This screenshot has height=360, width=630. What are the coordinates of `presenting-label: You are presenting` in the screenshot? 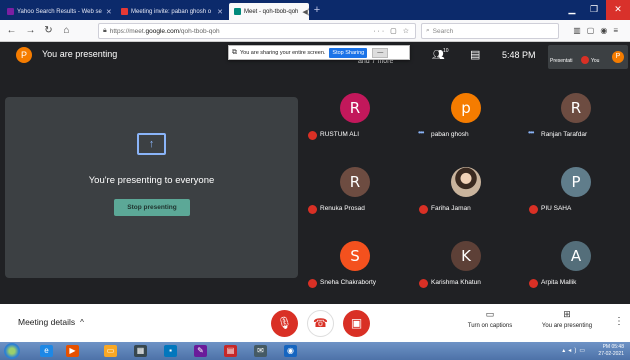 It's located at (80, 54).